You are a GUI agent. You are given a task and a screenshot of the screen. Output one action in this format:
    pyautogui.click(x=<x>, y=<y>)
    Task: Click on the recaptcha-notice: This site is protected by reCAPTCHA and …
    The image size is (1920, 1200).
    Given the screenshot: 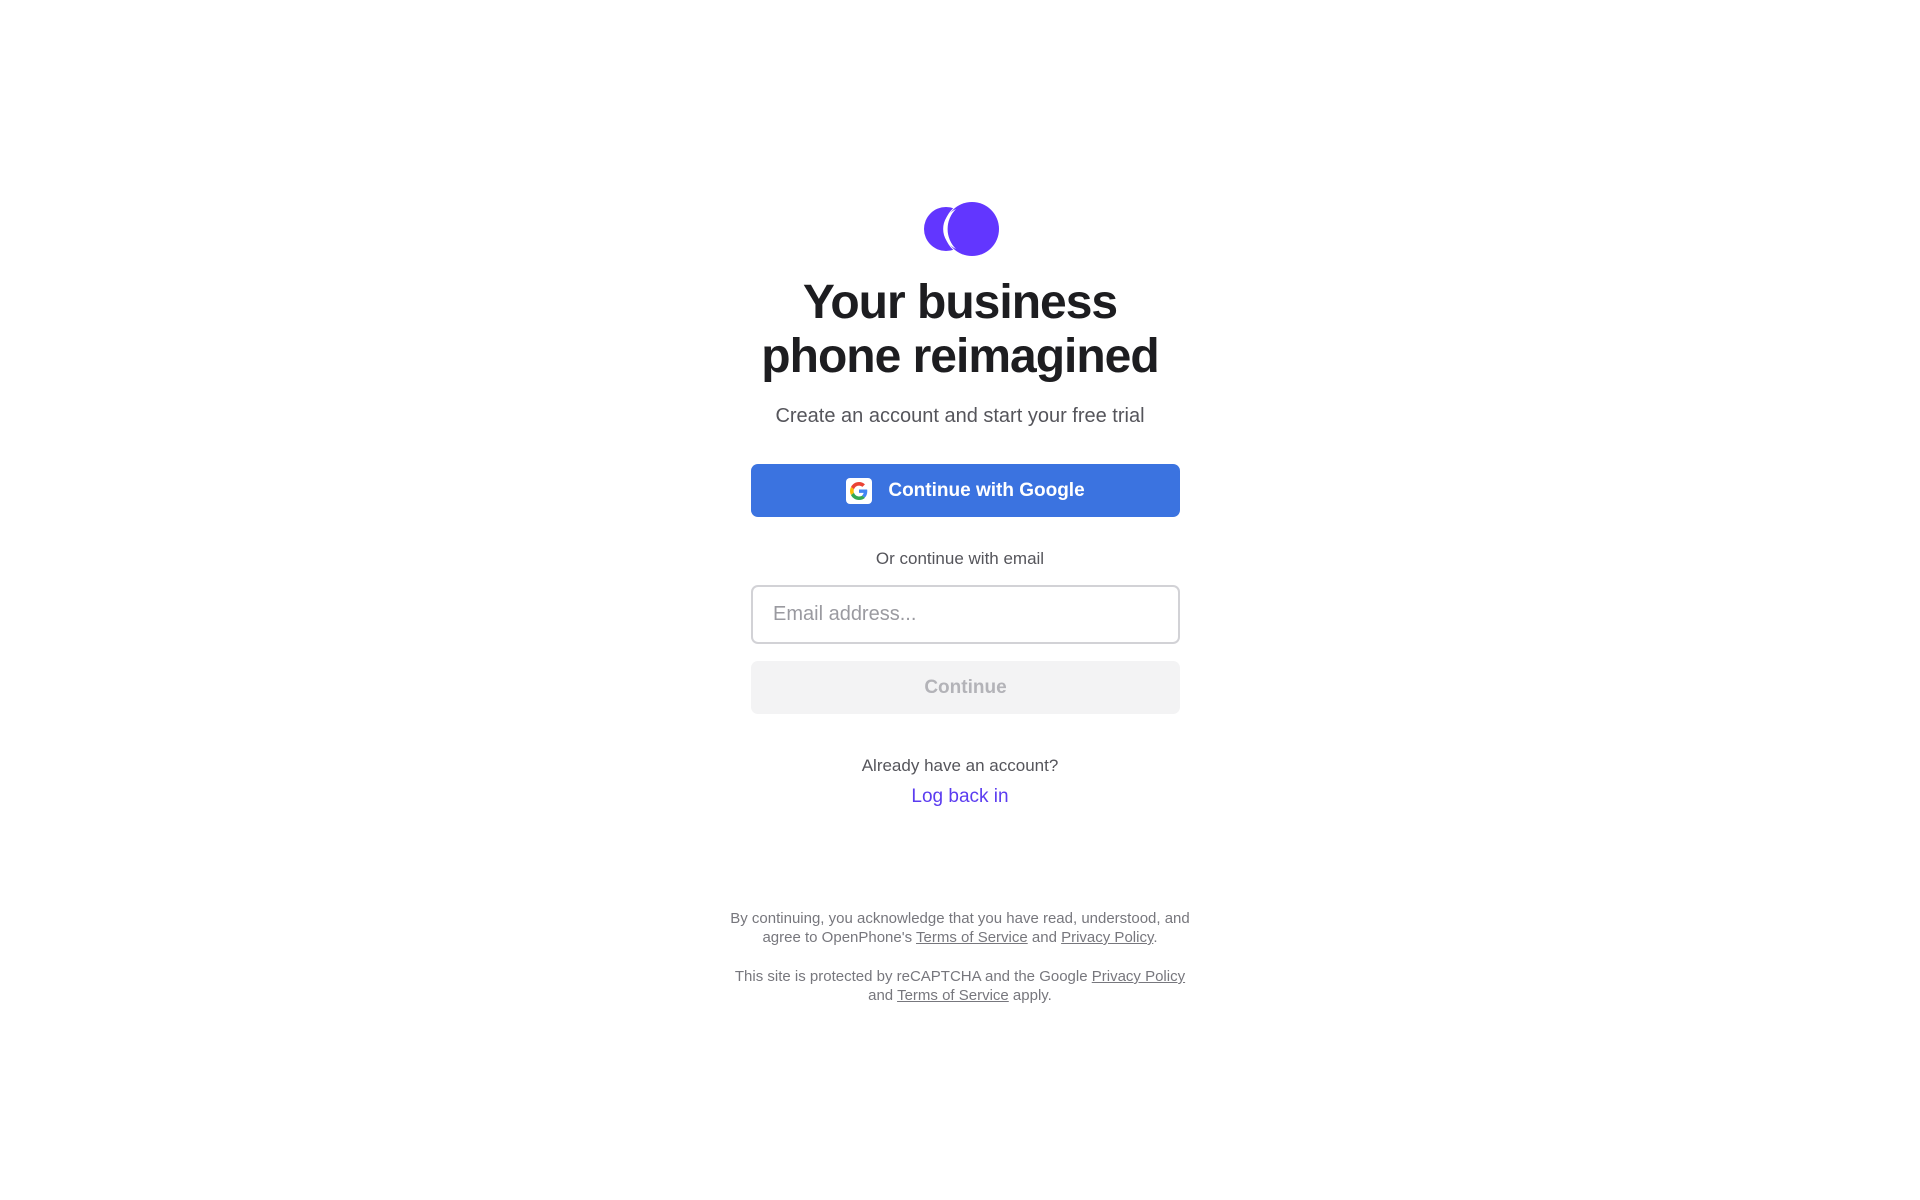 What is the action you would take?
    pyautogui.click(x=960, y=986)
    